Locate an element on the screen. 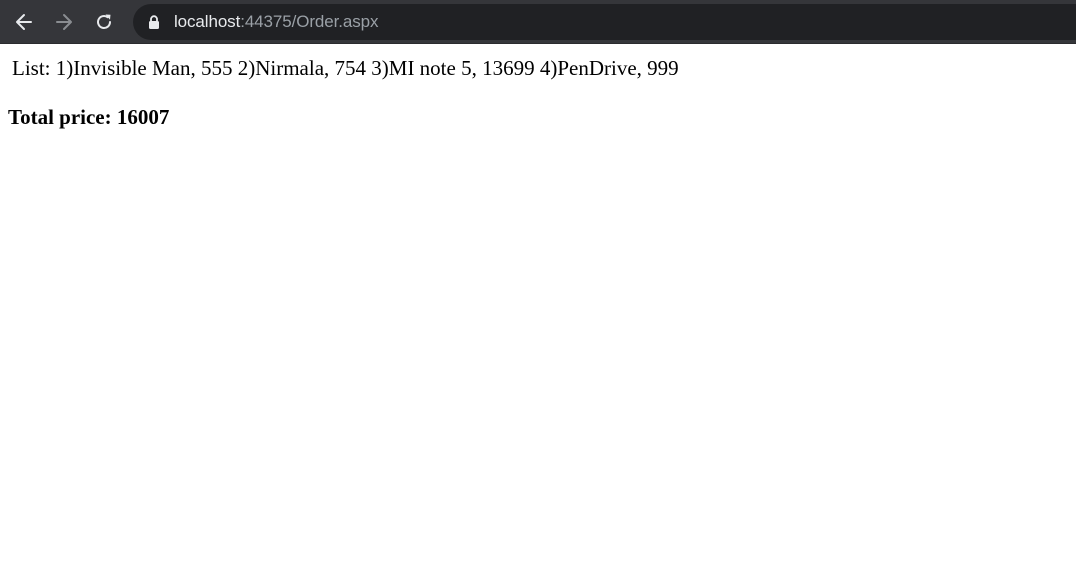 The height and width of the screenshot is (574, 1076). forward-button is located at coordinates (64, 22).